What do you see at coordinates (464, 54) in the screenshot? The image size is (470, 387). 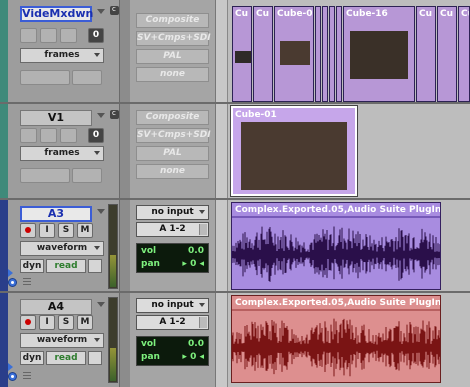 I see `video-clip: Cube` at bounding box center [464, 54].